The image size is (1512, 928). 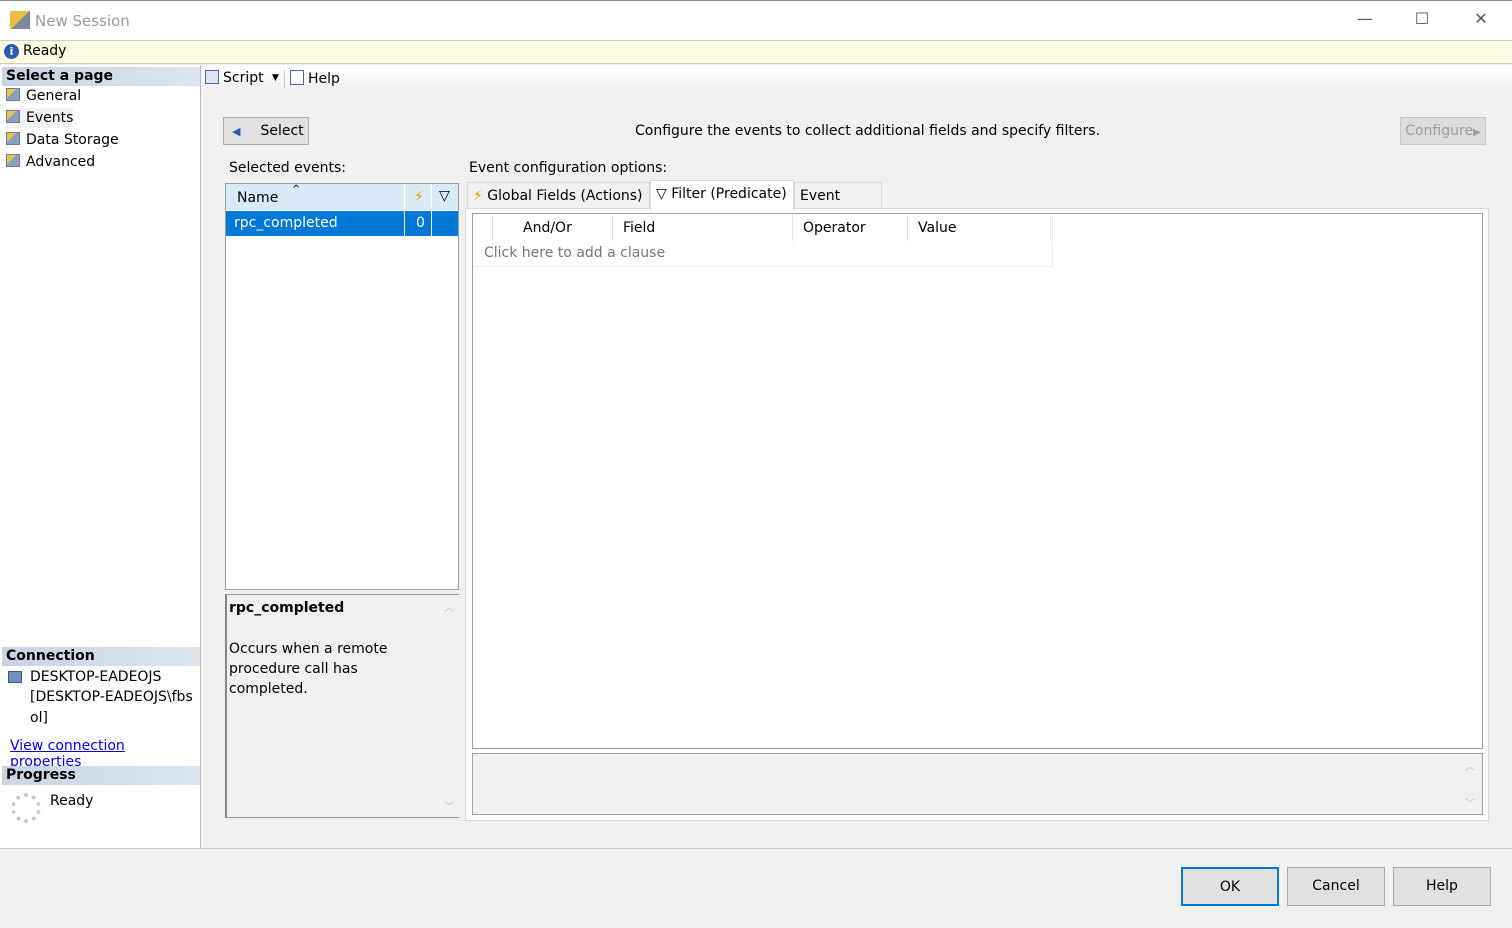 What do you see at coordinates (444, 196) in the screenshot?
I see `filter-column-icon: ▽` at bounding box center [444, 196].